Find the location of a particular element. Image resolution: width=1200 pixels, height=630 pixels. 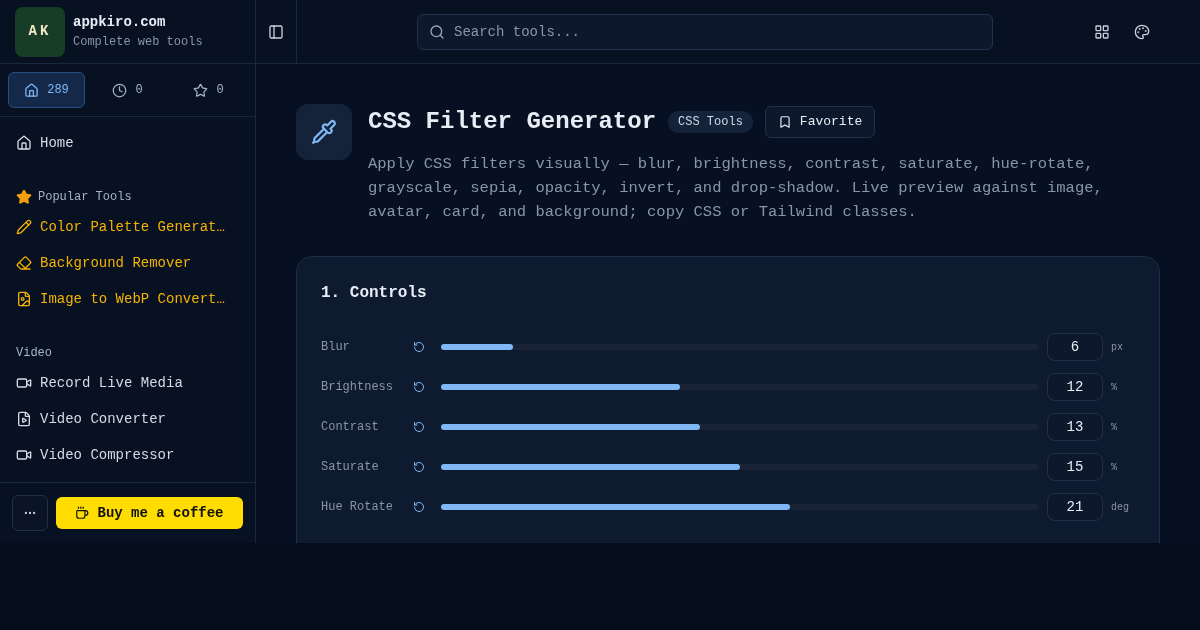

sidebar-toggle-button is located at coordinates (276, 31).